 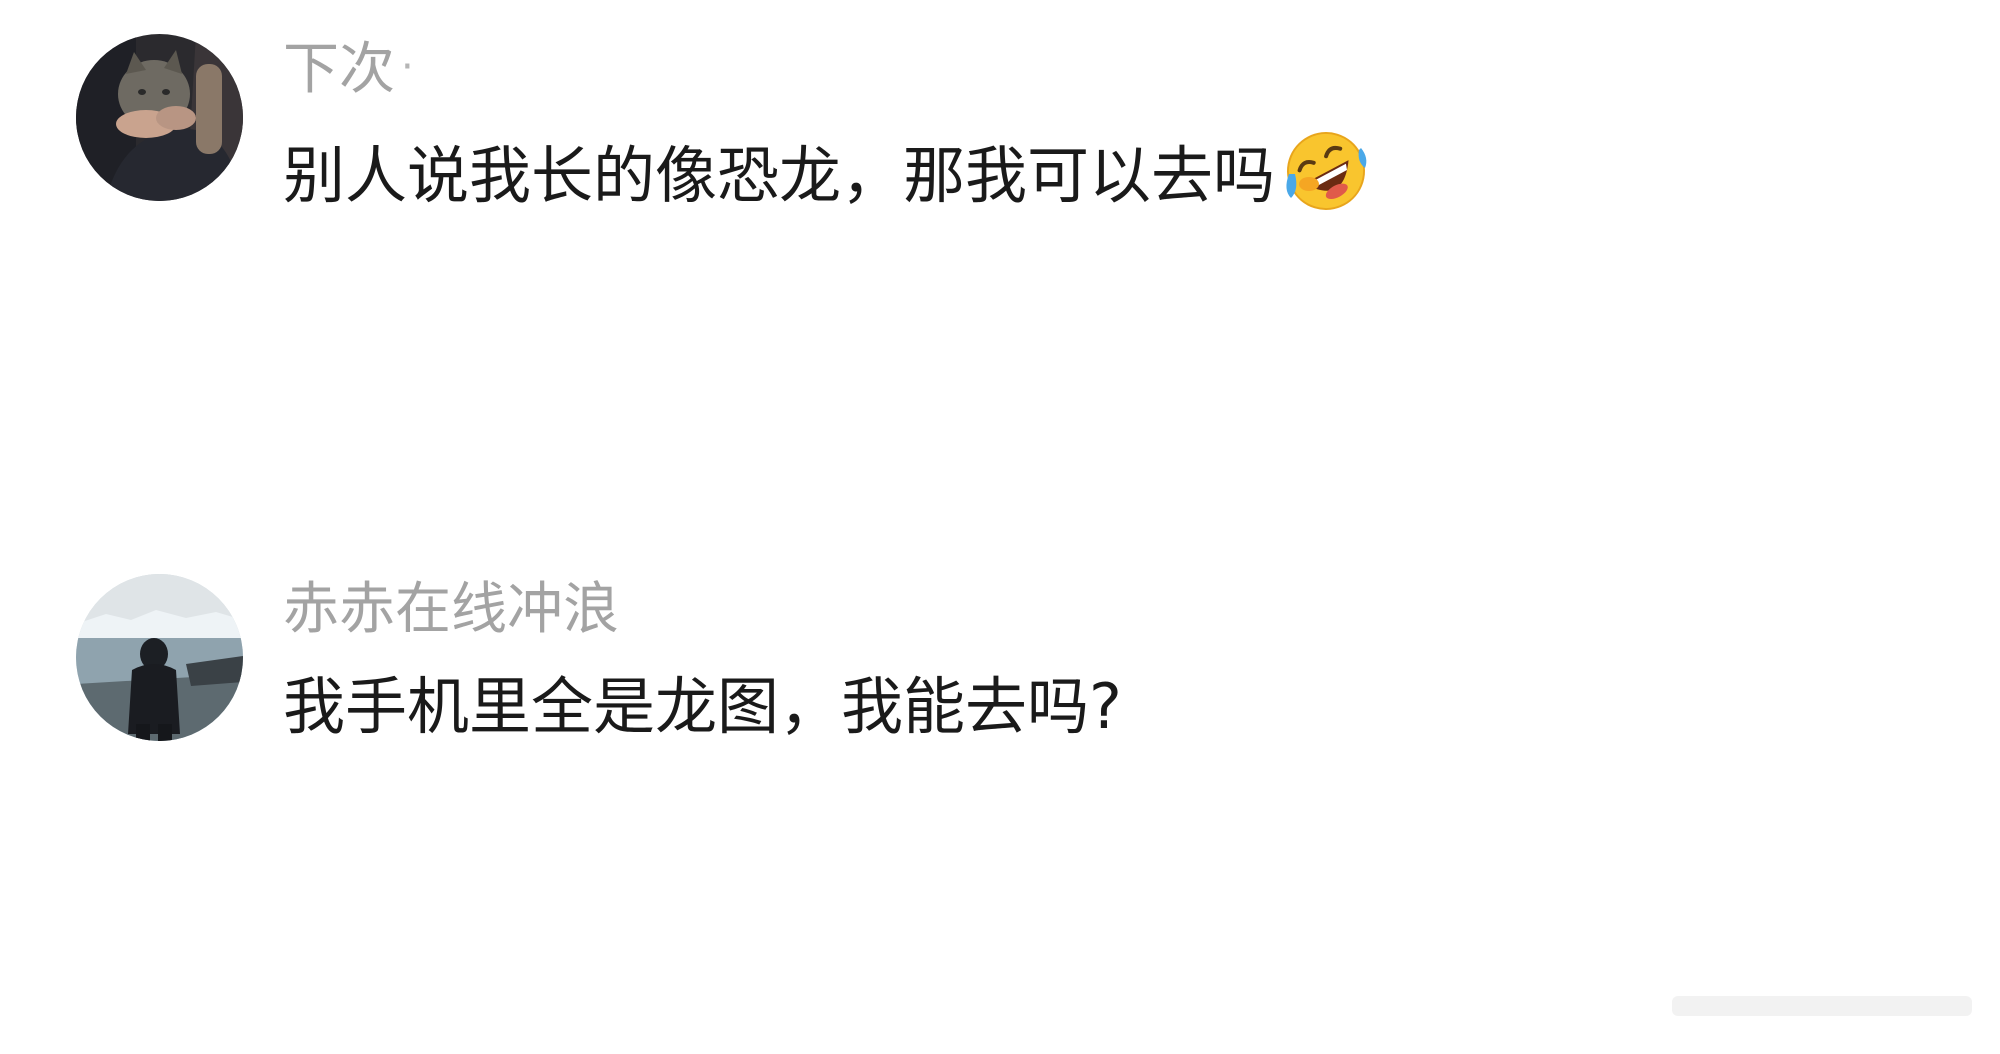 I want to click on comment-text: 别人说我长的像恐龙，那我可以去吗, so click(x=827, y=178).